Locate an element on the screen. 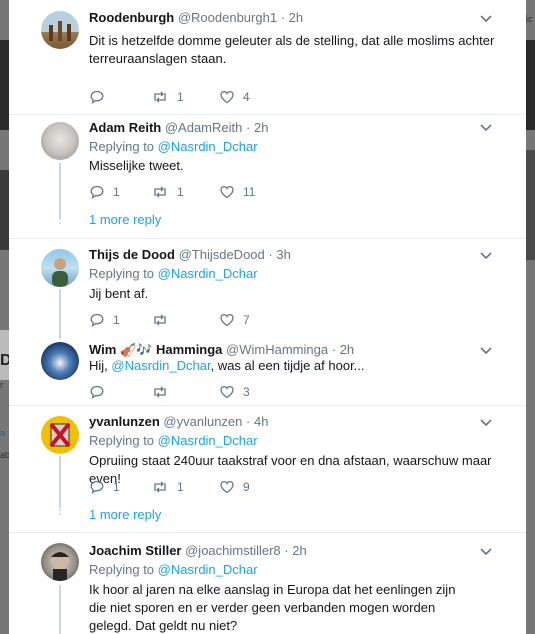  tweet-actions: 1 1 9 is located at coordinates (239, 487).